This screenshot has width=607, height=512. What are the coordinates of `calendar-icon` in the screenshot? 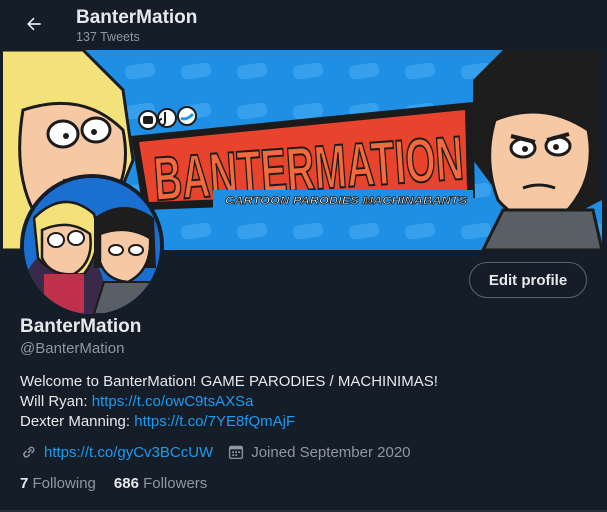 It's located at (236, 452).